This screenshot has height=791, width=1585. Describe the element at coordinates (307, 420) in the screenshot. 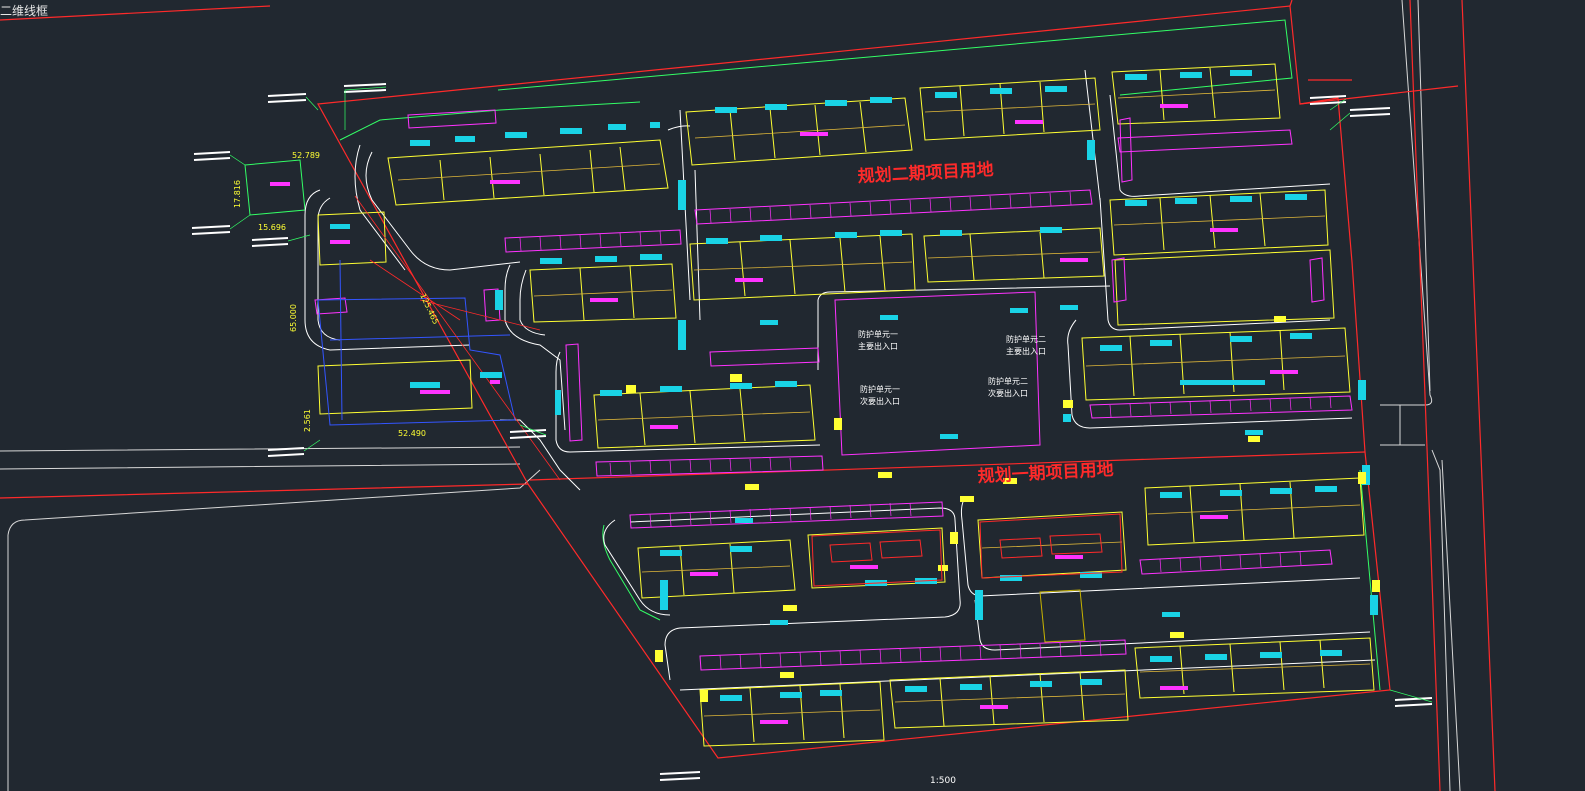

I see `dimension-small: 2.561` at that location.